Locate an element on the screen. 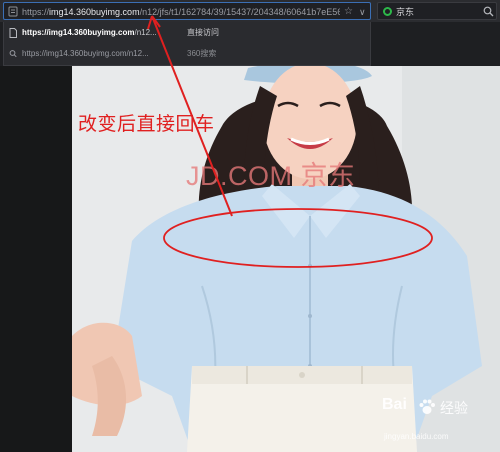  suggestion-action-label: 直接访问 is located at coordinates (203, 32).